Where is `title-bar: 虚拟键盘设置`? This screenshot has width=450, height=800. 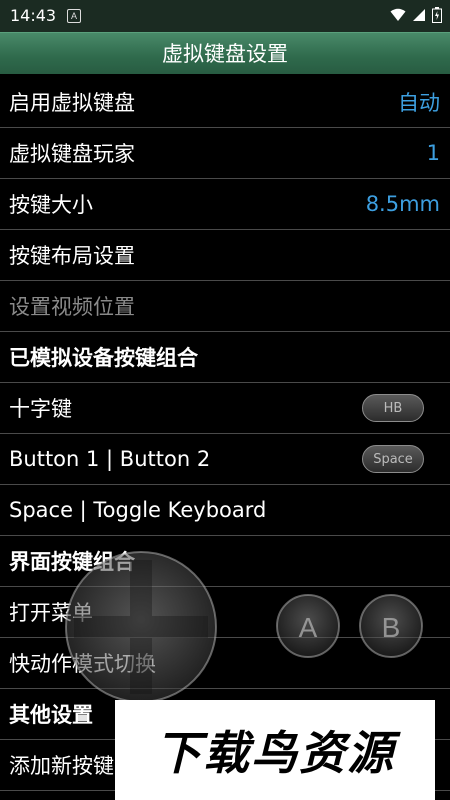
title-bar: 虚拟键盘设置 is located at coordinates (225, 53).